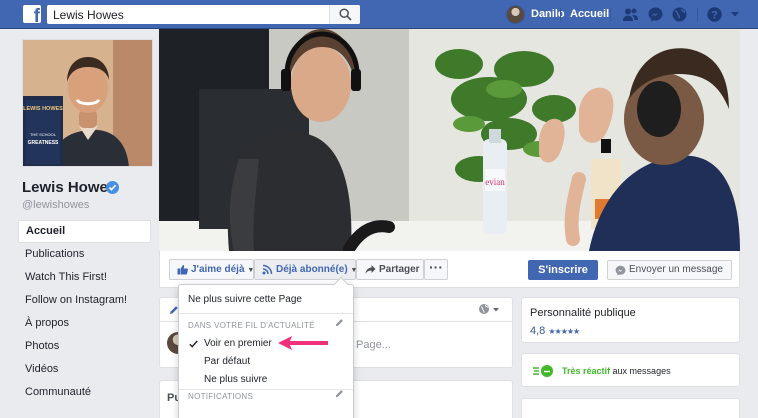  I want to click on nav-item-videos: Vidéos, so click(84, 369).